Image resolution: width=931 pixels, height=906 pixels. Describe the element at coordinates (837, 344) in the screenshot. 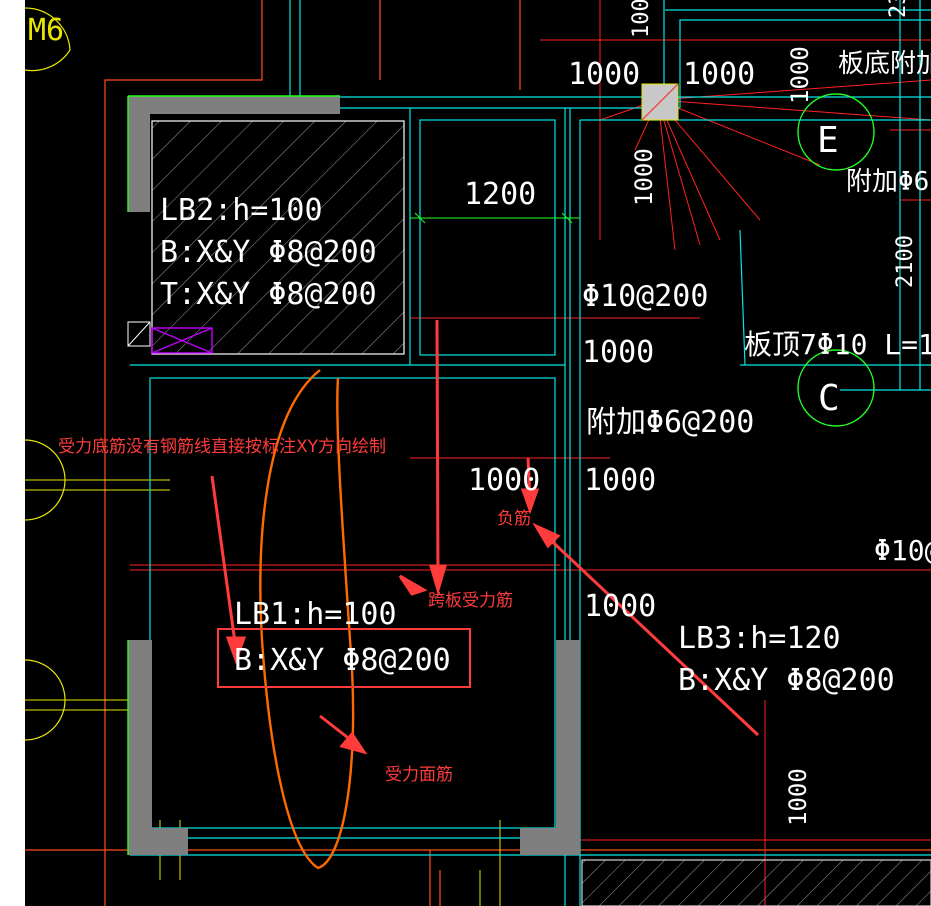

I see `top-rebar-phi10-label: 板顶7Φ10 L=135` at that location.